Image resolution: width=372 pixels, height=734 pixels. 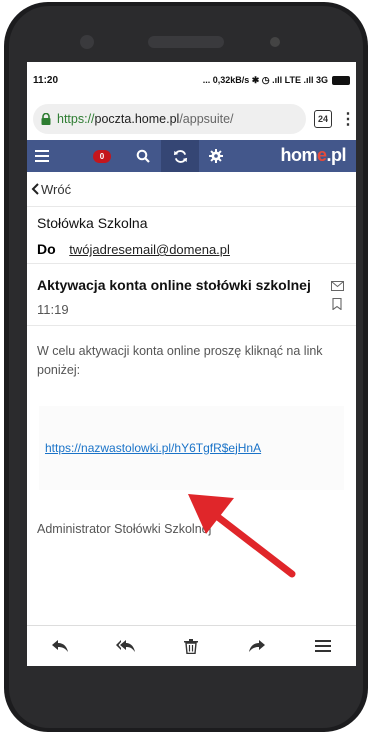 I want to click on status-indicators-text: ... 0,32kB/s ✱ ◷ .ıll LTE .ıll 3G, so click(x=265, y=79).